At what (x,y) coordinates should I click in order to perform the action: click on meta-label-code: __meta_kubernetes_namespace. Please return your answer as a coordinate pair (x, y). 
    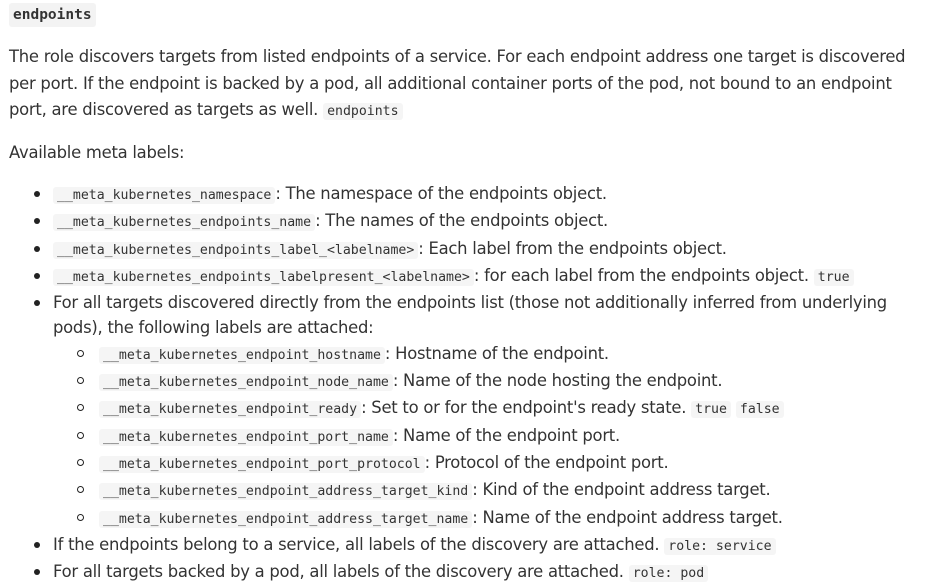
    Looking at the image, I should click on (164, 195).